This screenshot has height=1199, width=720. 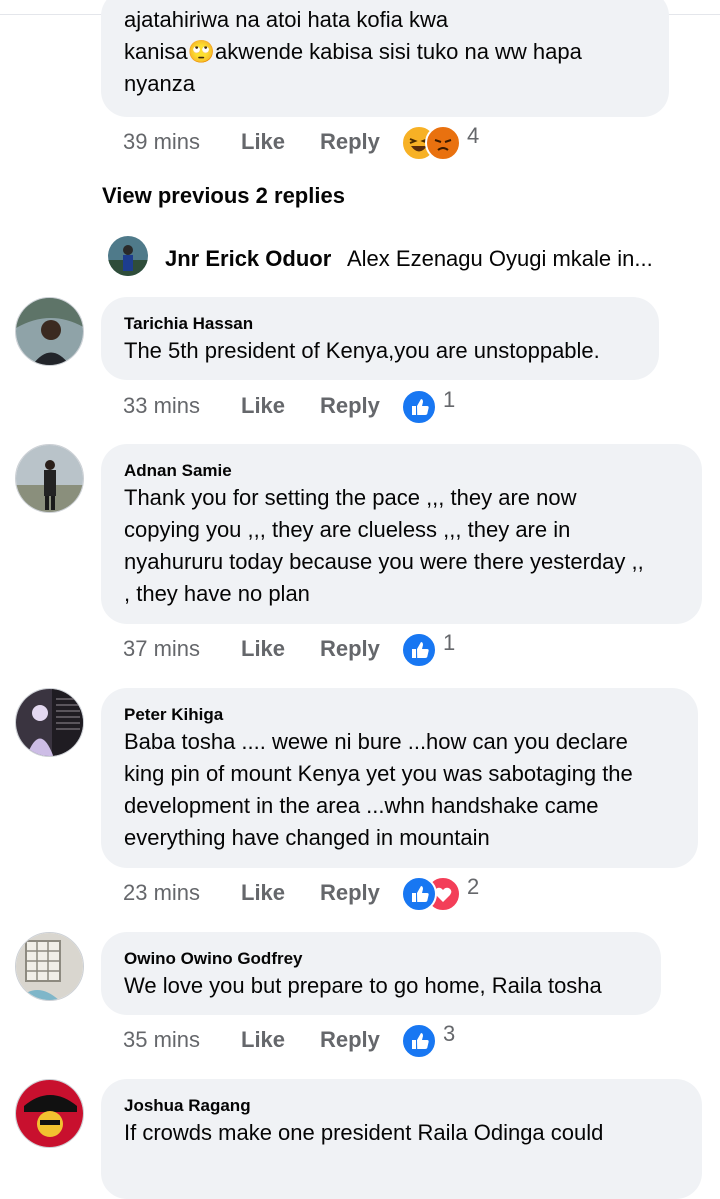 What do you see at coordinates (161, 1040) in the screenshot?
I see `comment-time: 35 mins` at bounding box center [161, 1040].